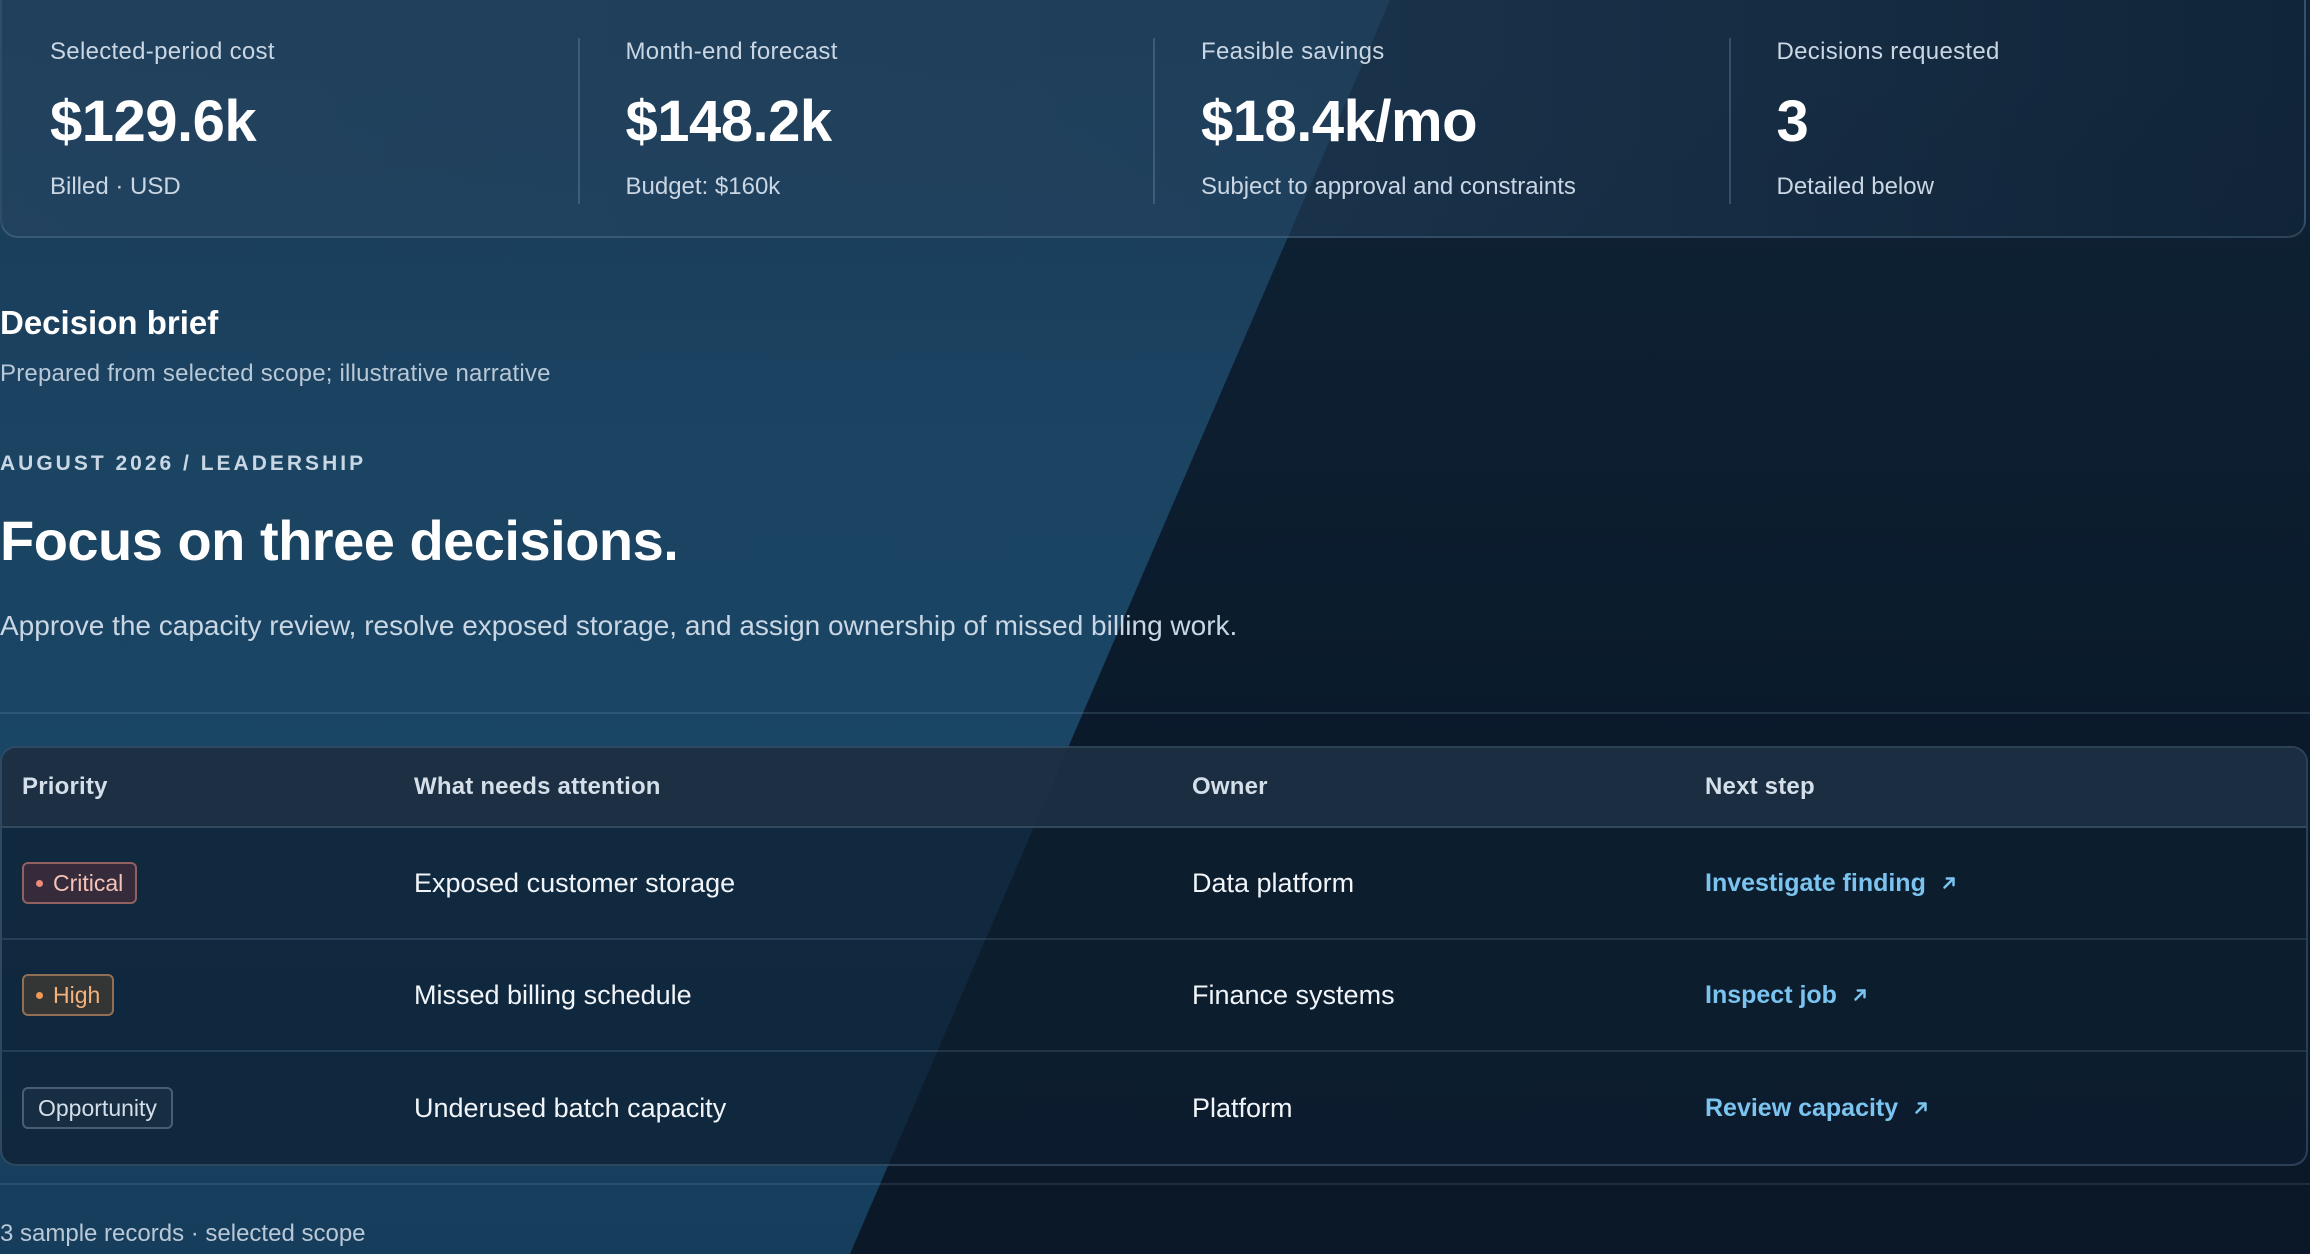 Image resolution: width=2310 pixels, height=1254 pixels. I want to click on link-label: Review capacity, so click(1802, 1107).